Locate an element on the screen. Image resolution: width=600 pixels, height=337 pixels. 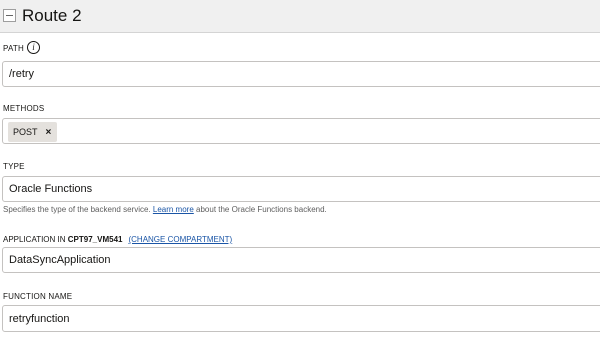
method-tag-label: POST is located at coordinates (25, 132).